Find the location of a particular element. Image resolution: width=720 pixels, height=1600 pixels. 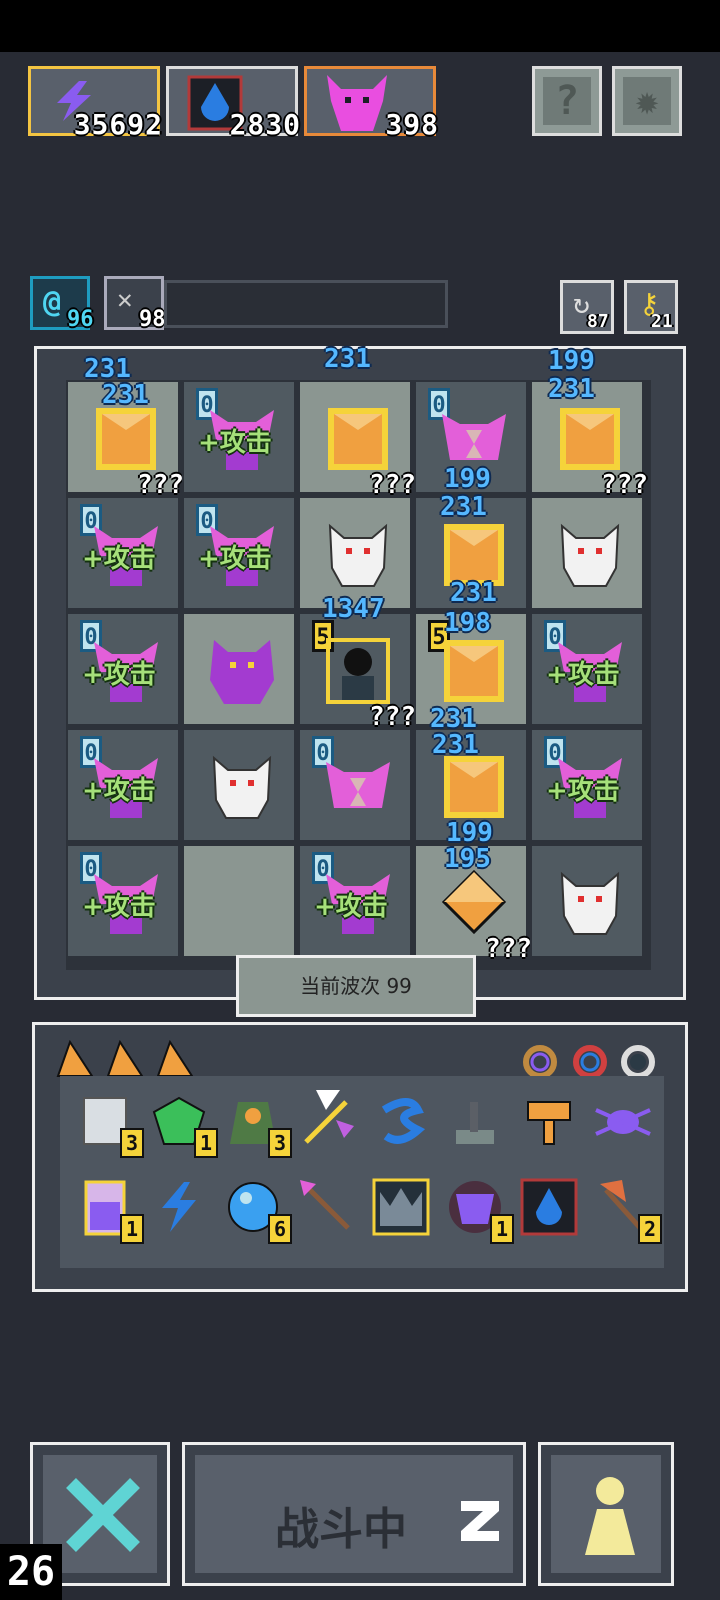

swirl-value: 96 is located at coordinates (80, 319).